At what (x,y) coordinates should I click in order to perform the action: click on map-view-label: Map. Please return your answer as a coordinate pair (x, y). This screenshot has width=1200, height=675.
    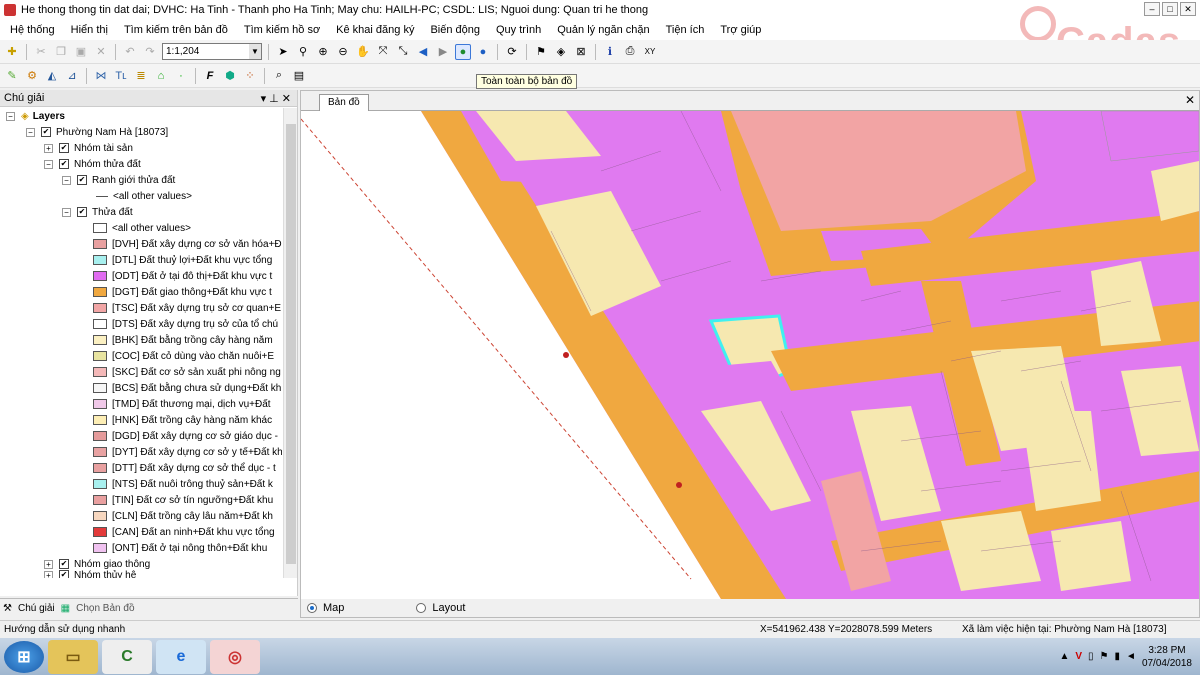
    Looking at the image, I should click on (333, 608).